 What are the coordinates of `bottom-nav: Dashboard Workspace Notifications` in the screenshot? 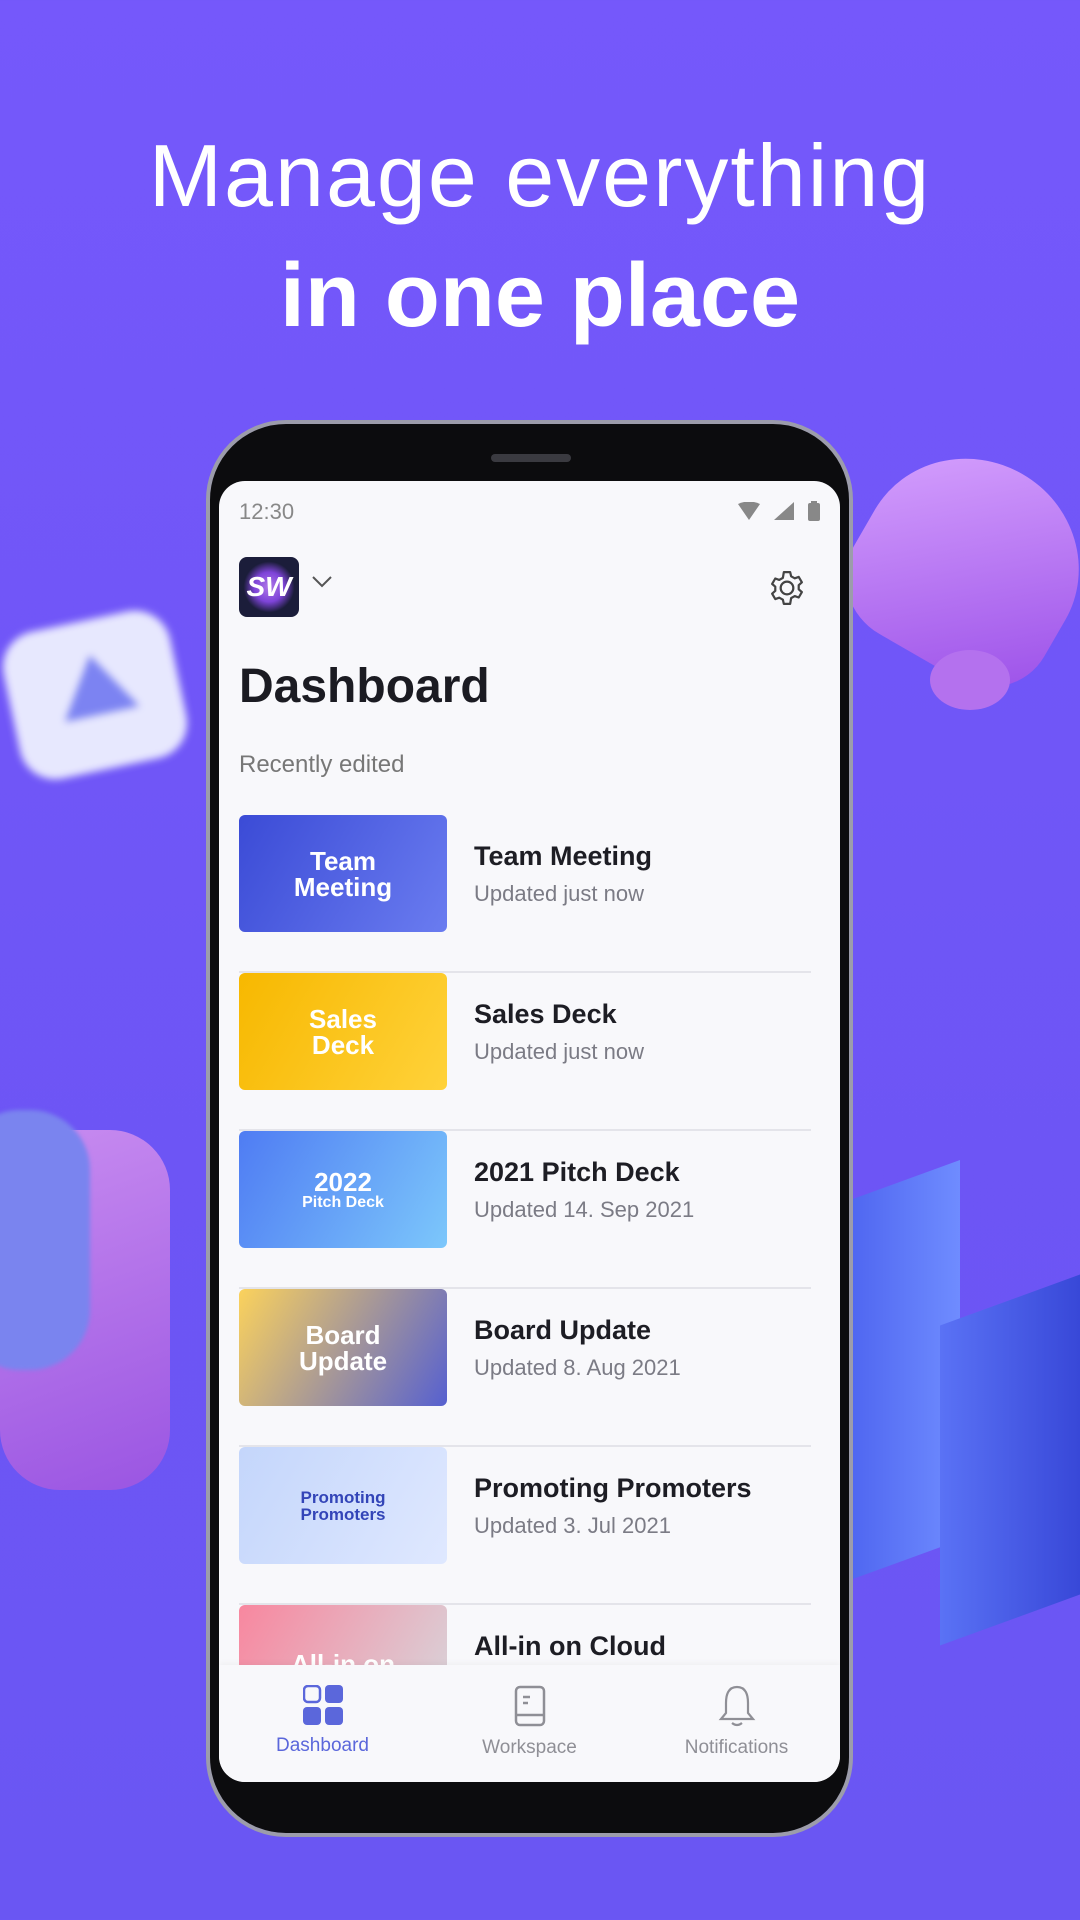 It's located at (529, 1723).